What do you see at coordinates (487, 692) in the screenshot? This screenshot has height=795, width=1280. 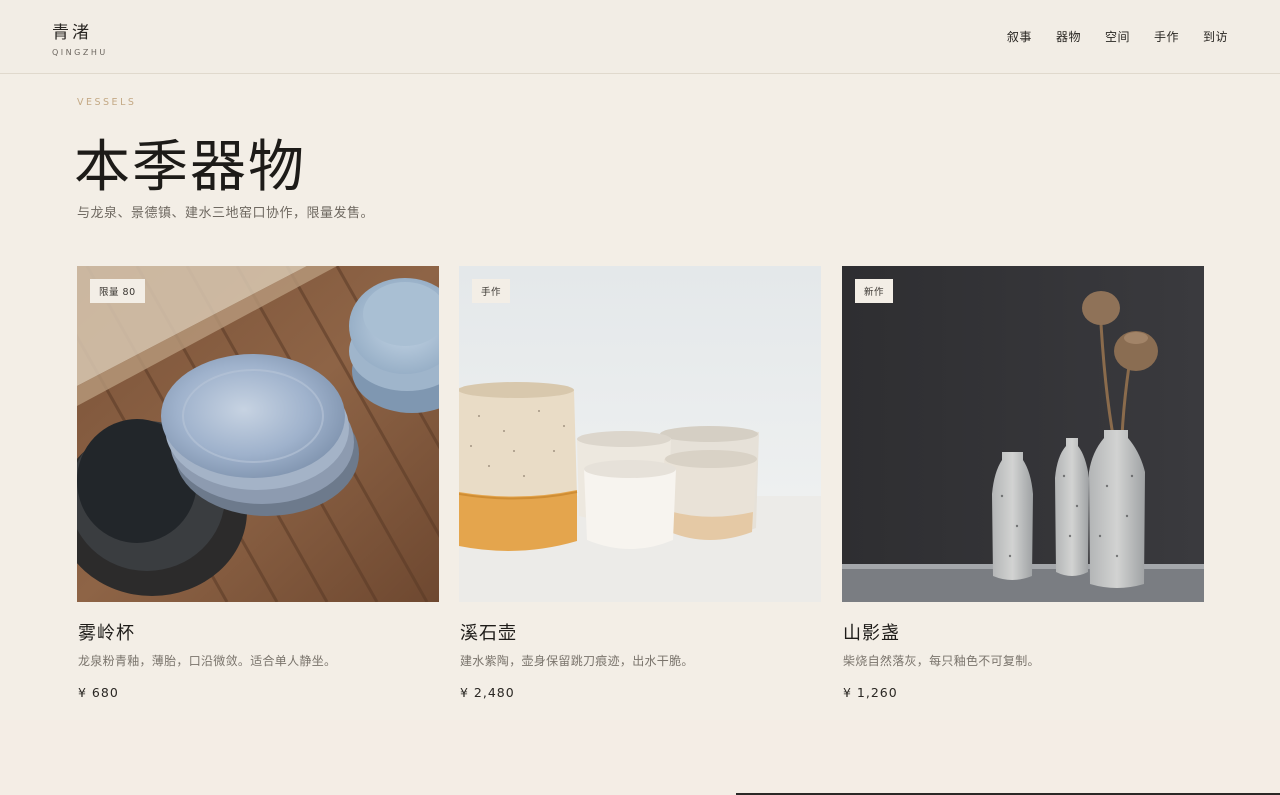 I see `product-price: ¥ 2,480` at bounding box center [487, 692].